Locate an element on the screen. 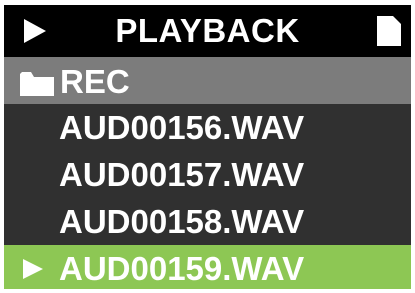 The image size is (415, 293). file-name: AUD00157.WAV is located at coordinates (182, 174).